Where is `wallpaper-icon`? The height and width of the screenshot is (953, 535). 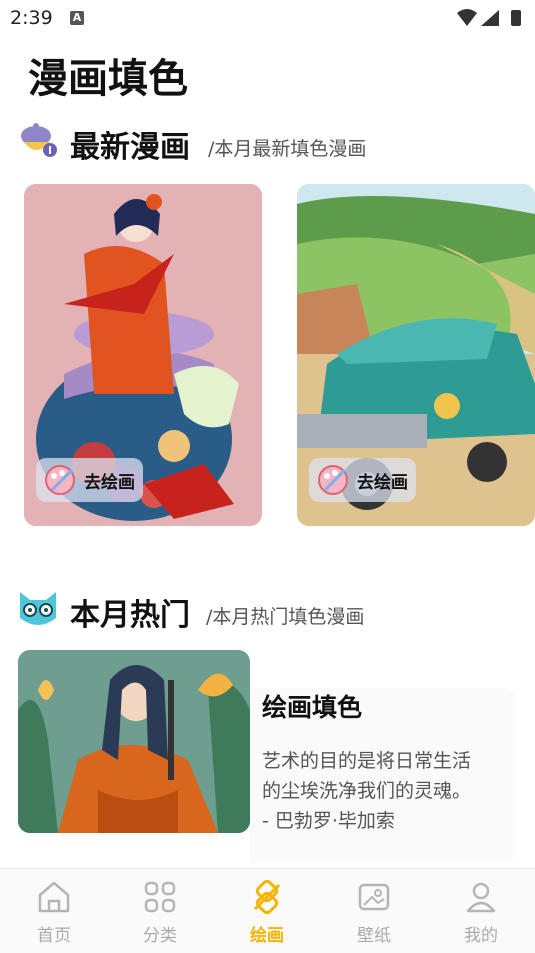
wallpaper-icon is located at coordinates (374, 897).